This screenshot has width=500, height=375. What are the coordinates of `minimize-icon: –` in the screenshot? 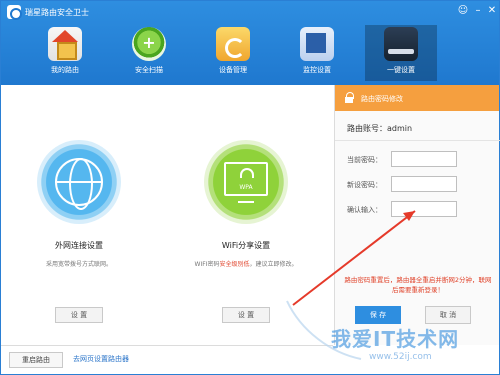 It's located at (478, 11).